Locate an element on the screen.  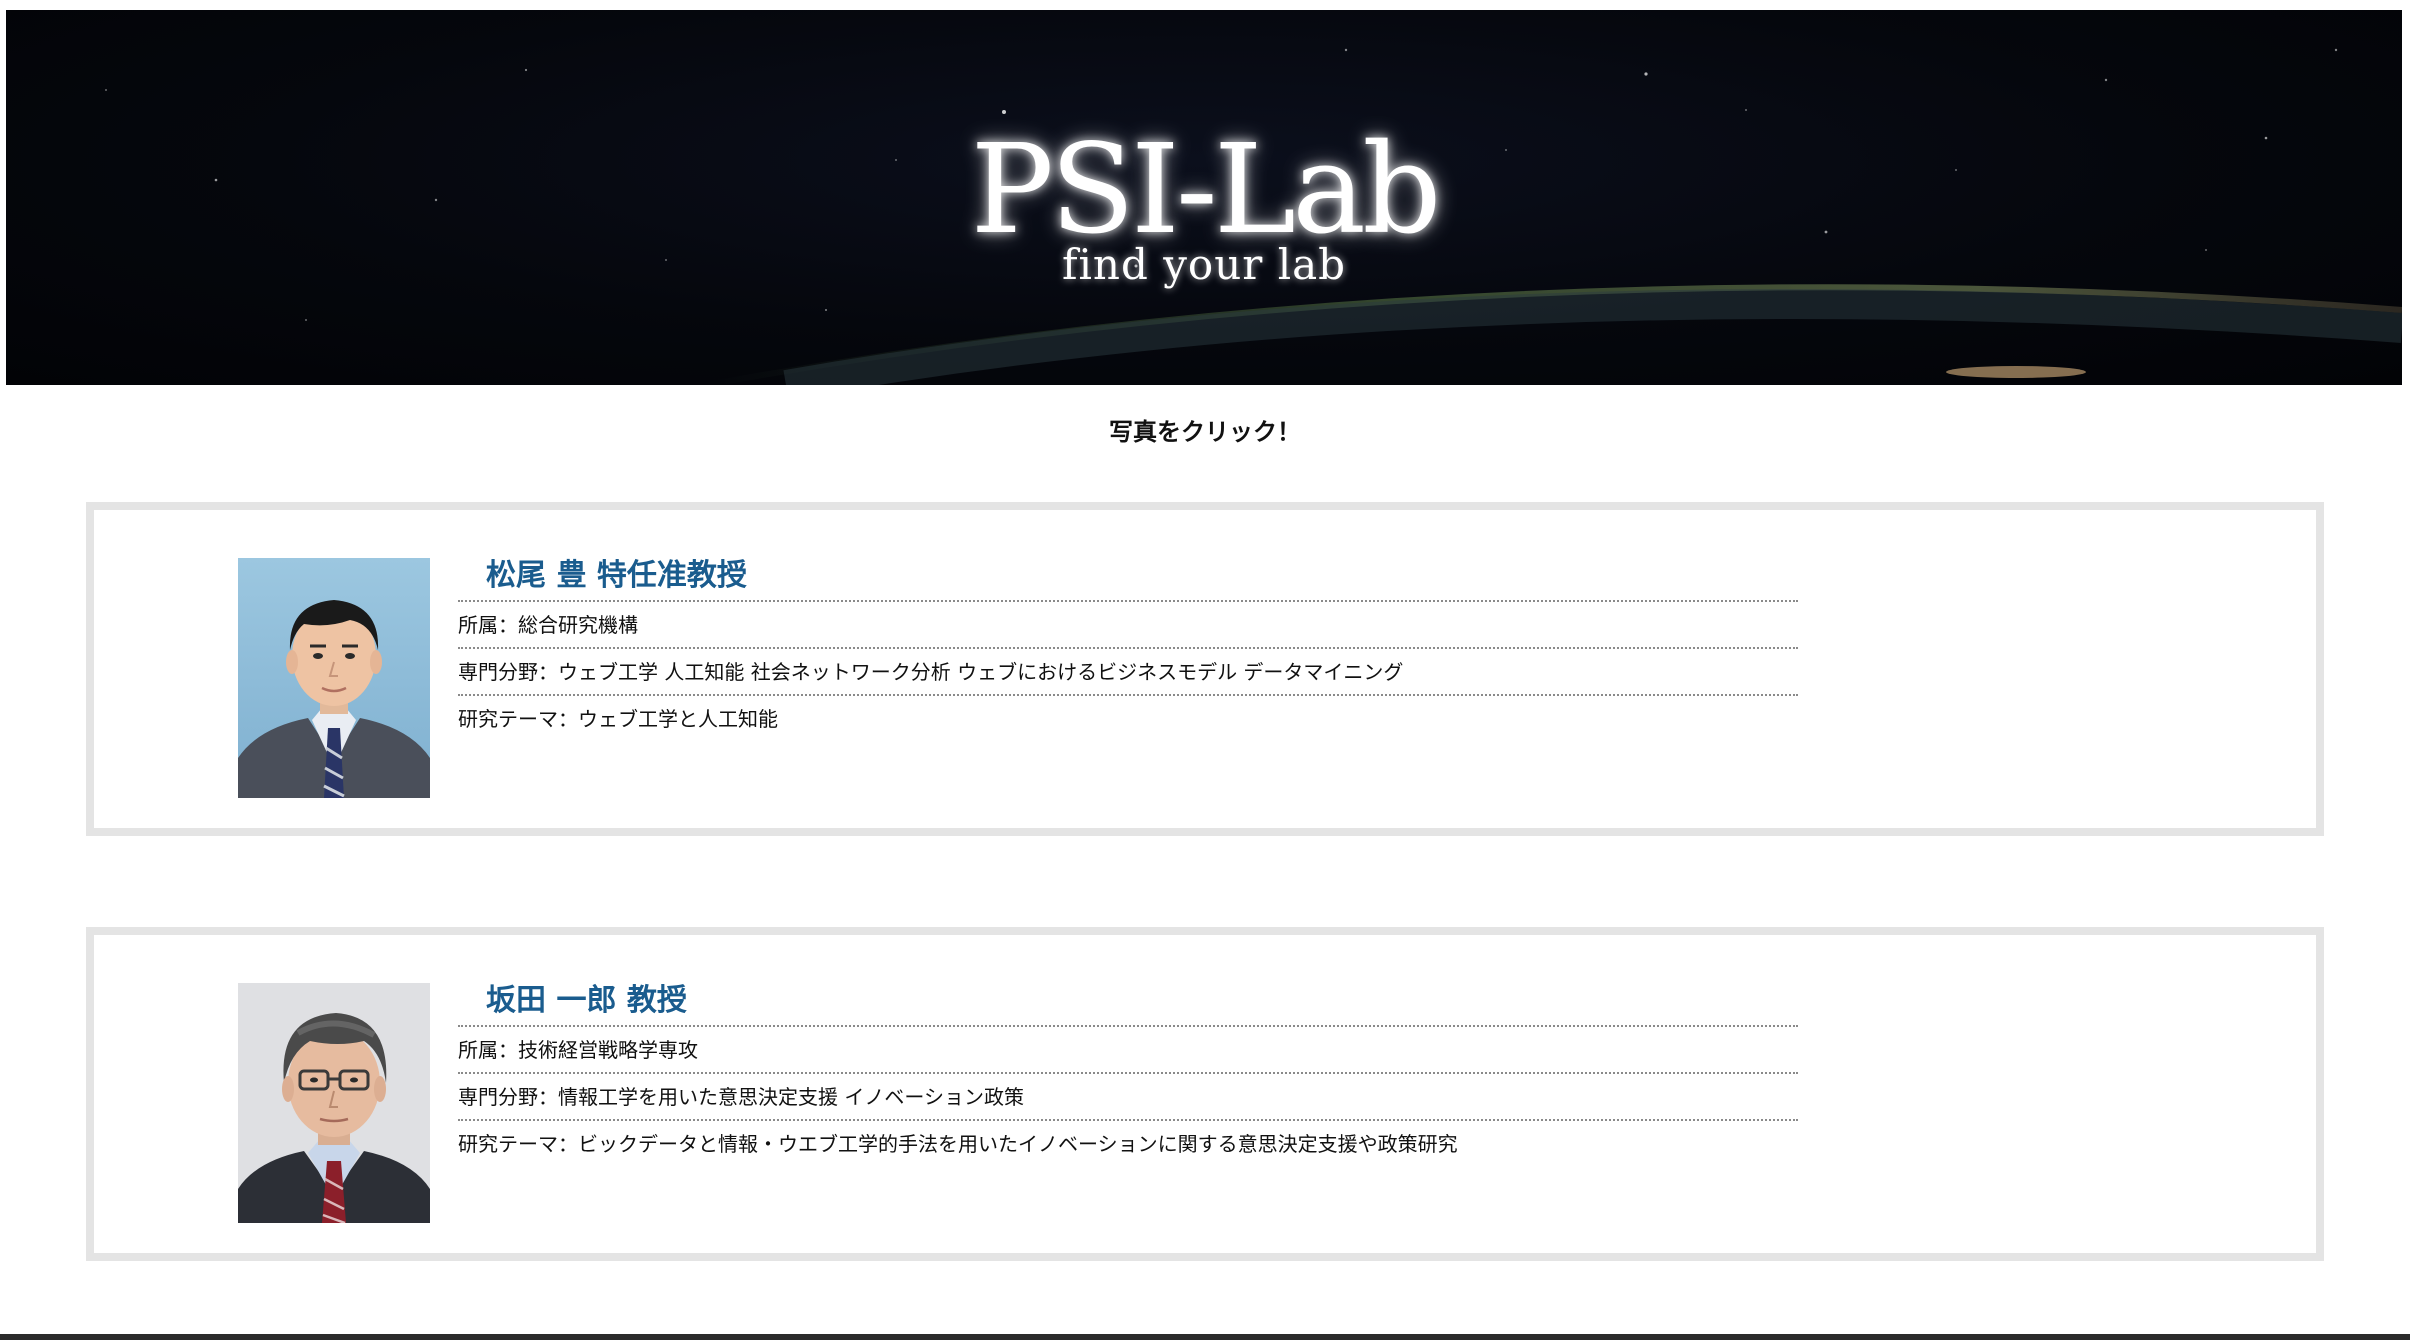
footer-bar is located at coordinates (1205, 1337).